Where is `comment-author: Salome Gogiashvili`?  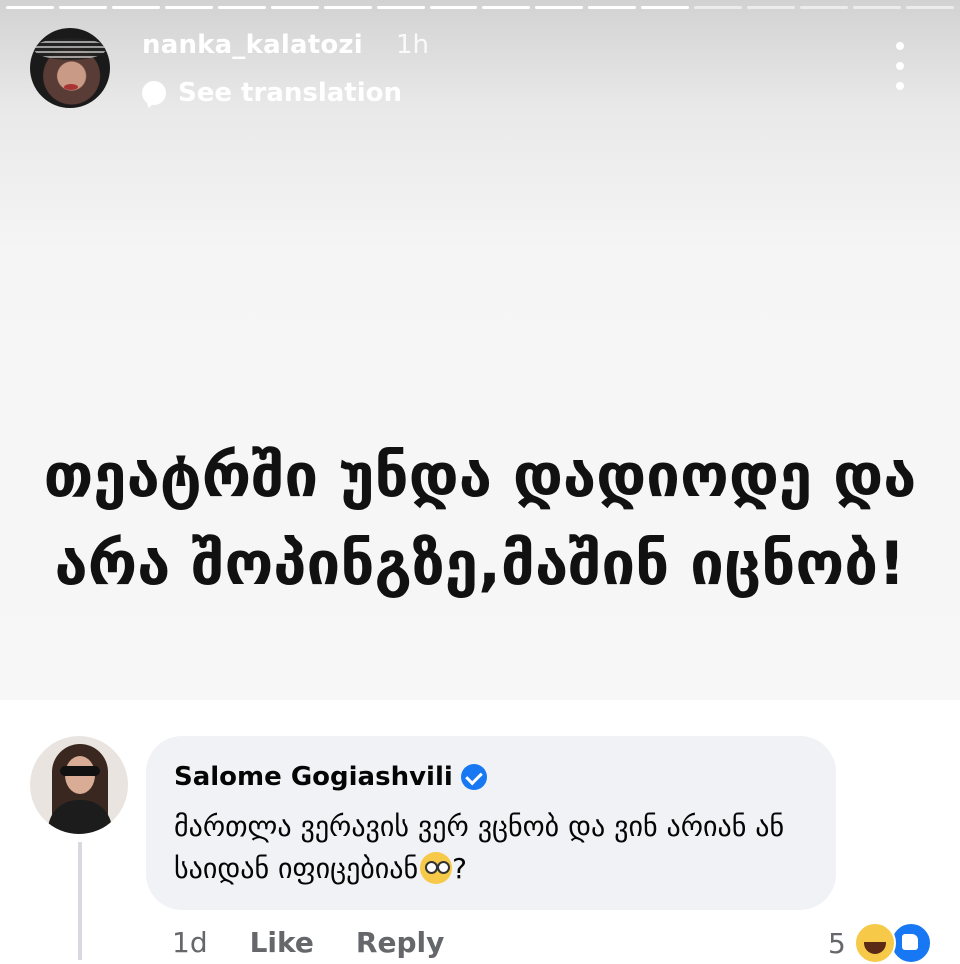
comment-author: Salome Gogiashvili is located at coordinates (313, 777).